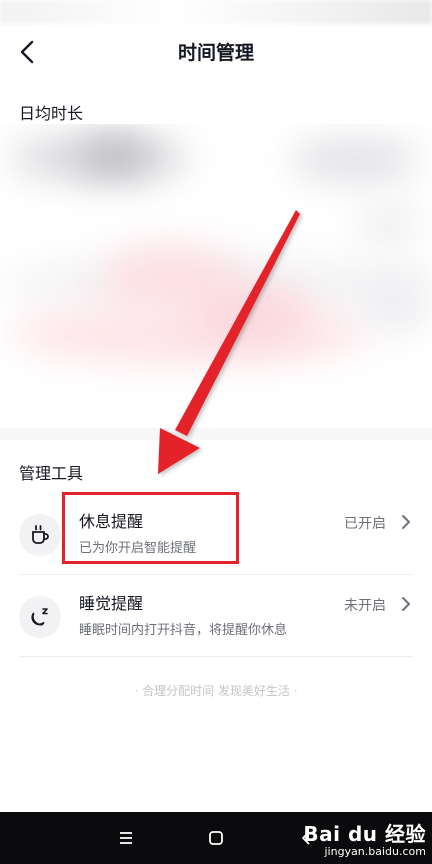  I want to click on square-icon, so click(216, 838).